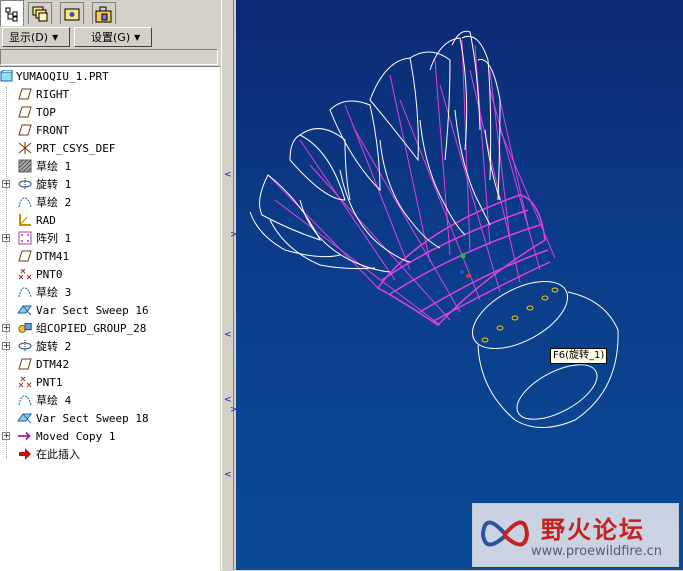 This screenshot has height=571, width=683. What do you see at coordinates (110, 166) in the screenshot?
I see `tree-item: 草绘 1` at bounding box center [110, 166].